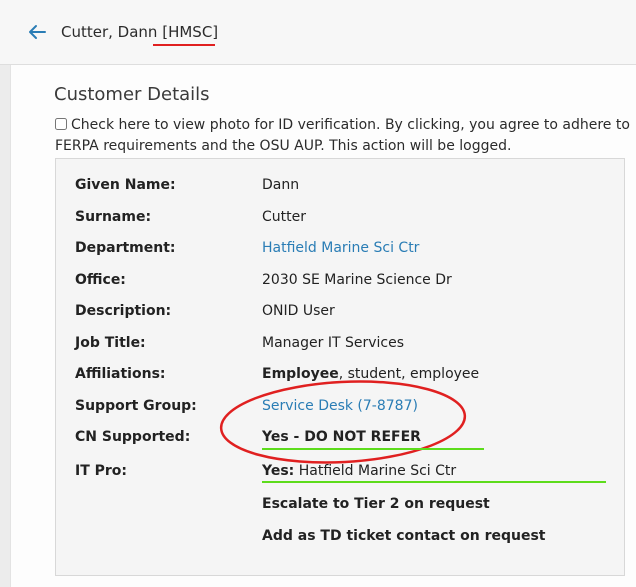 This screenshot has height=587, width=636. Describe the element at coordinates (125, 248) in the screenshot. I see `department-label: Department:` at that location.